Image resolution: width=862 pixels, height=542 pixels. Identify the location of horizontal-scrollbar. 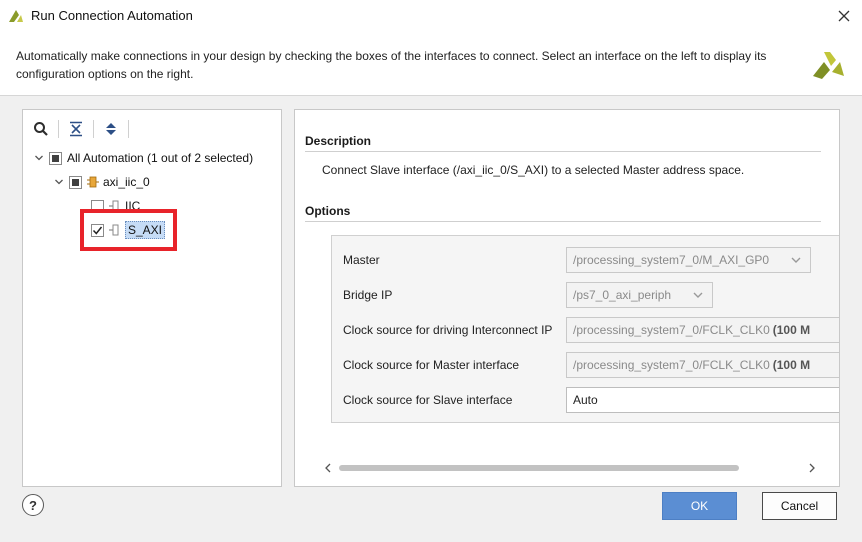
(570, 468).